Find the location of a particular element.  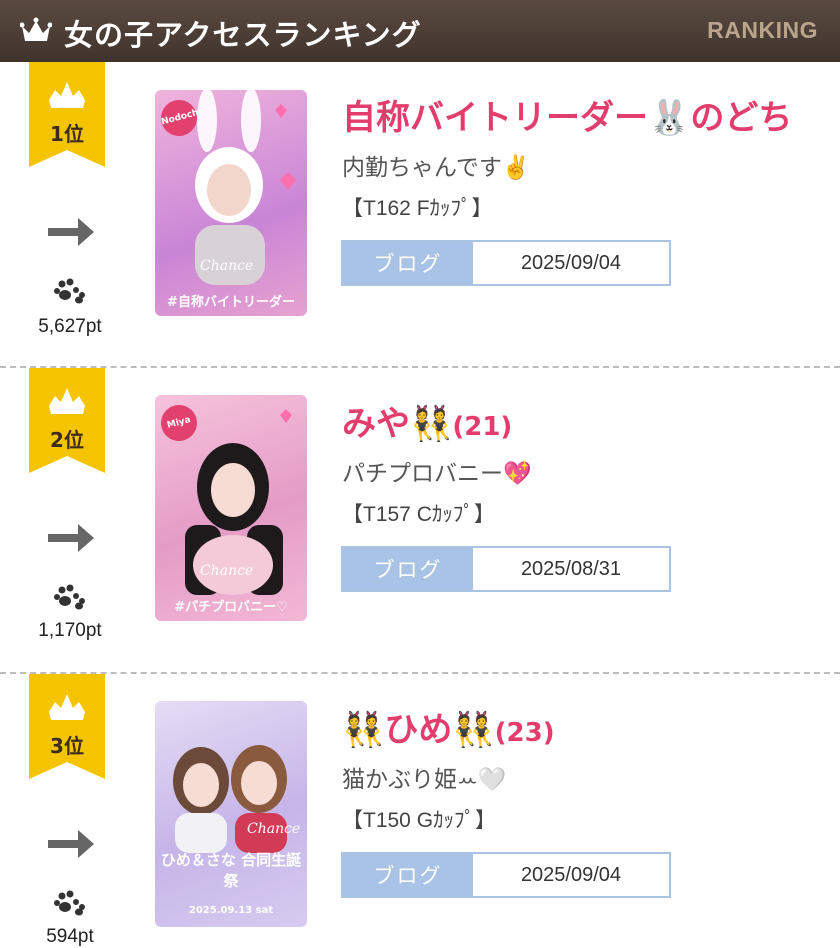

body-spec: 【T157 Cｶｯﾌﾟ】 is located at coordinates (418, 514).